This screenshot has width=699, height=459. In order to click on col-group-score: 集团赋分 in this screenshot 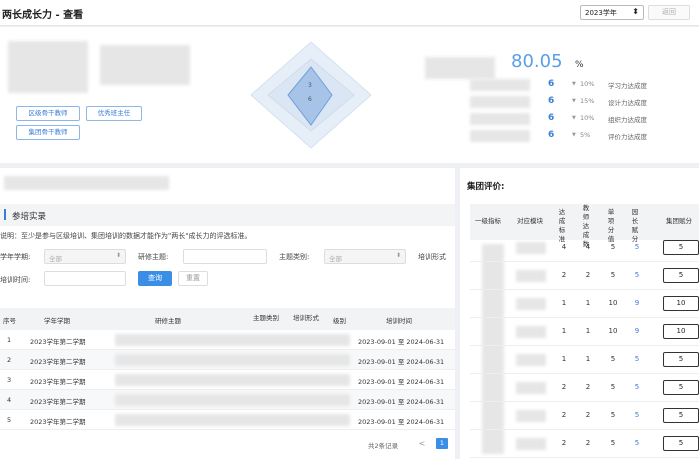, I will do `click(679, 221)`.